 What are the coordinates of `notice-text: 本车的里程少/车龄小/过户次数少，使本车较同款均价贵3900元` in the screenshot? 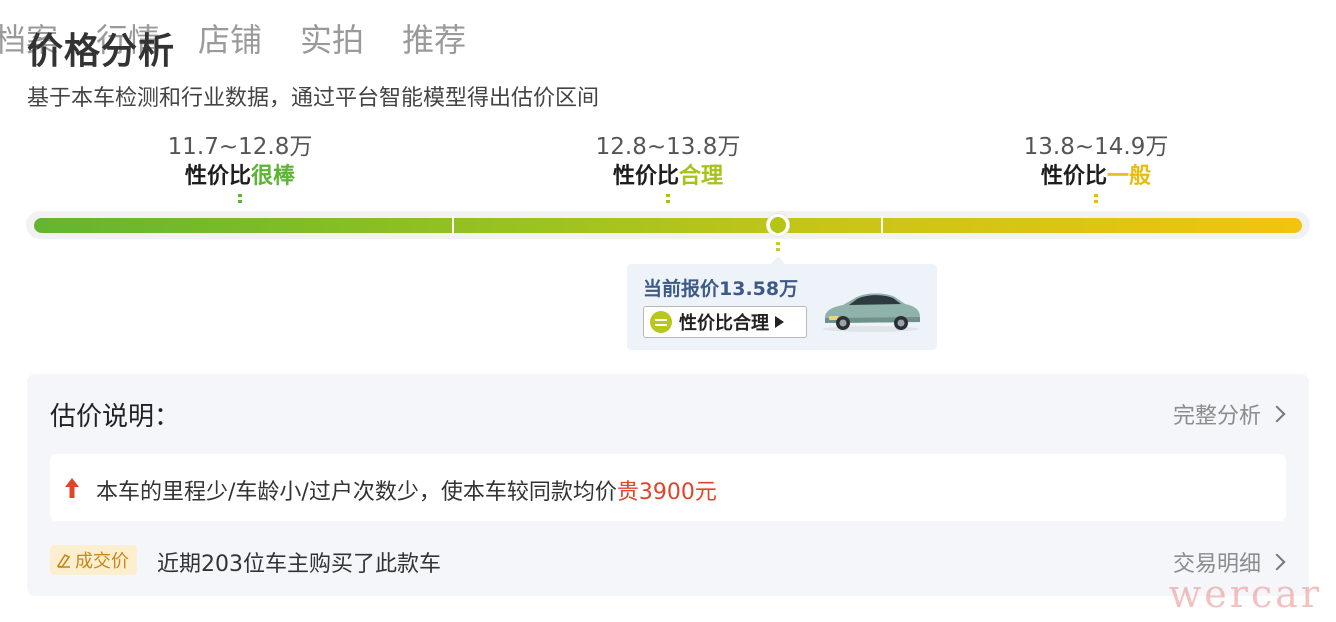 It's located at (406, 490).